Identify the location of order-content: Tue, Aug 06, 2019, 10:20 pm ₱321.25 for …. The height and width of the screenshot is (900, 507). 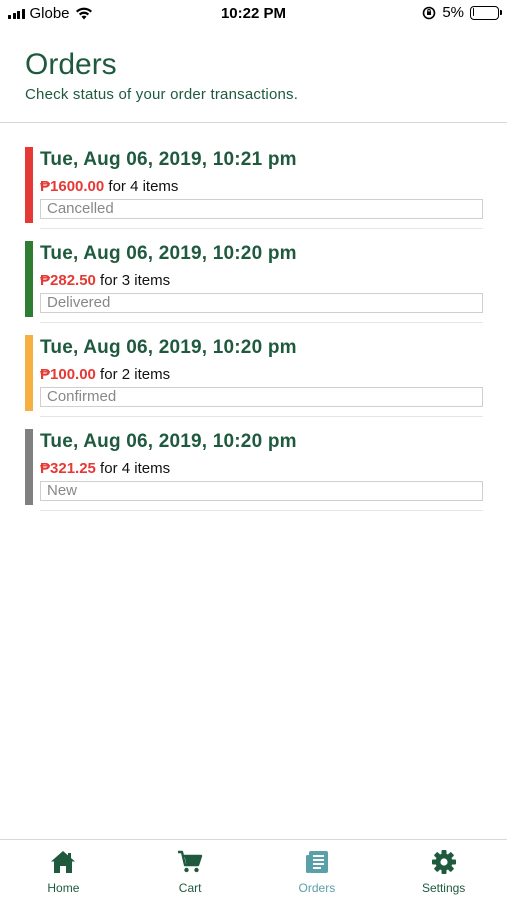
(261, 465).